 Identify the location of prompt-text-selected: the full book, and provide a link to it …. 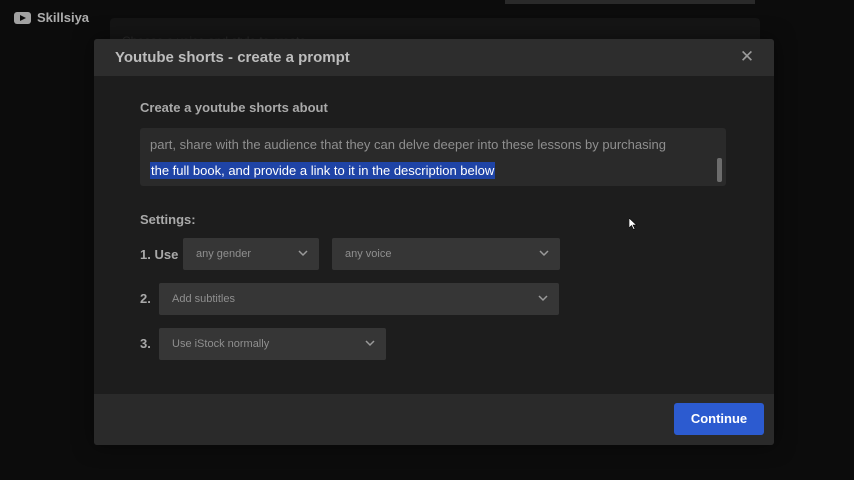
(323, 170).